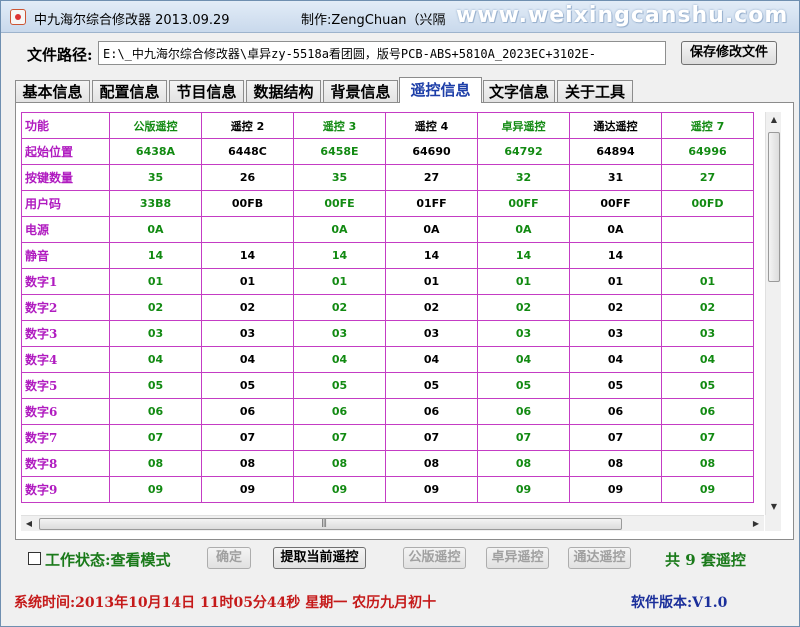  What do you see at coordinates (330, 524) in the screenshot?
I see `horizontal-scroll-thumb` at bounding box center [330, 524].